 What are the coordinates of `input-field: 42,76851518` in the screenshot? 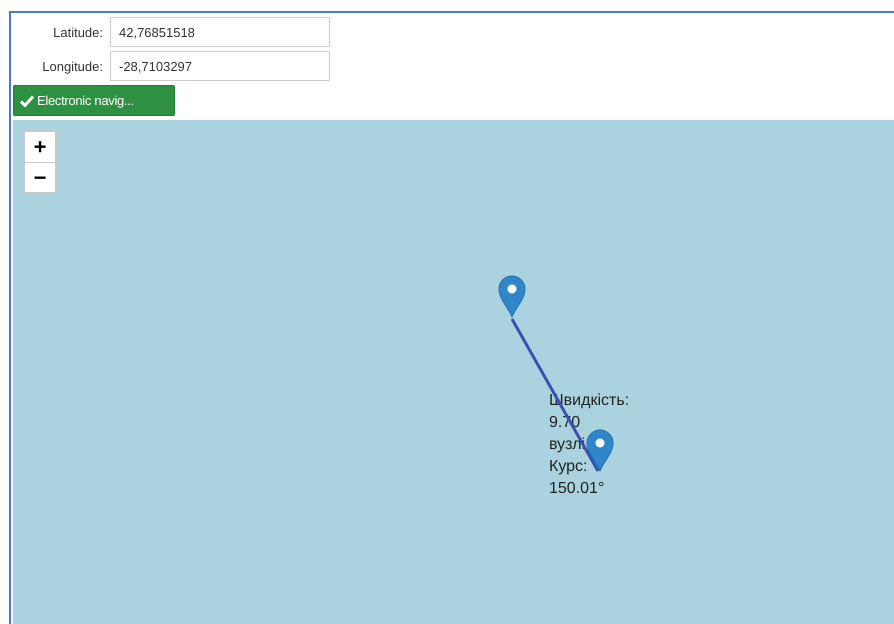 It's located at (220, 32).